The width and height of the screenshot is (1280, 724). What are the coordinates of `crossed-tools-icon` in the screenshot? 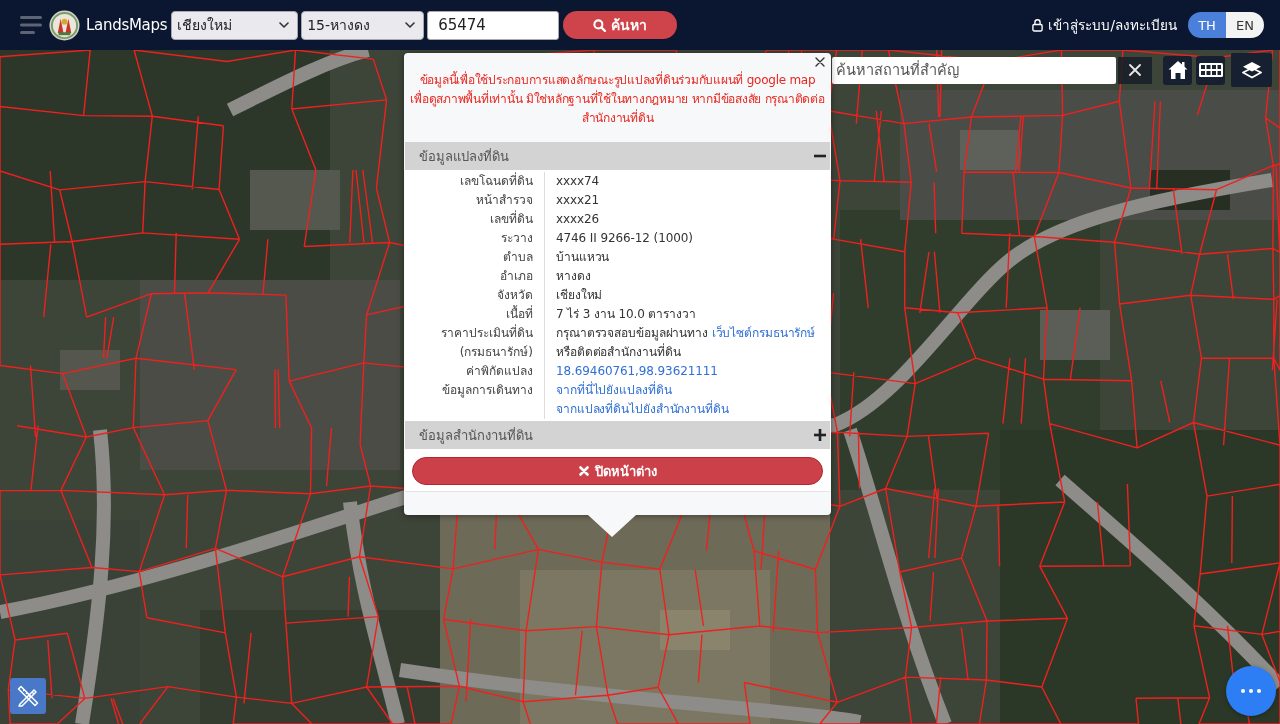 It's located at (28, 696).